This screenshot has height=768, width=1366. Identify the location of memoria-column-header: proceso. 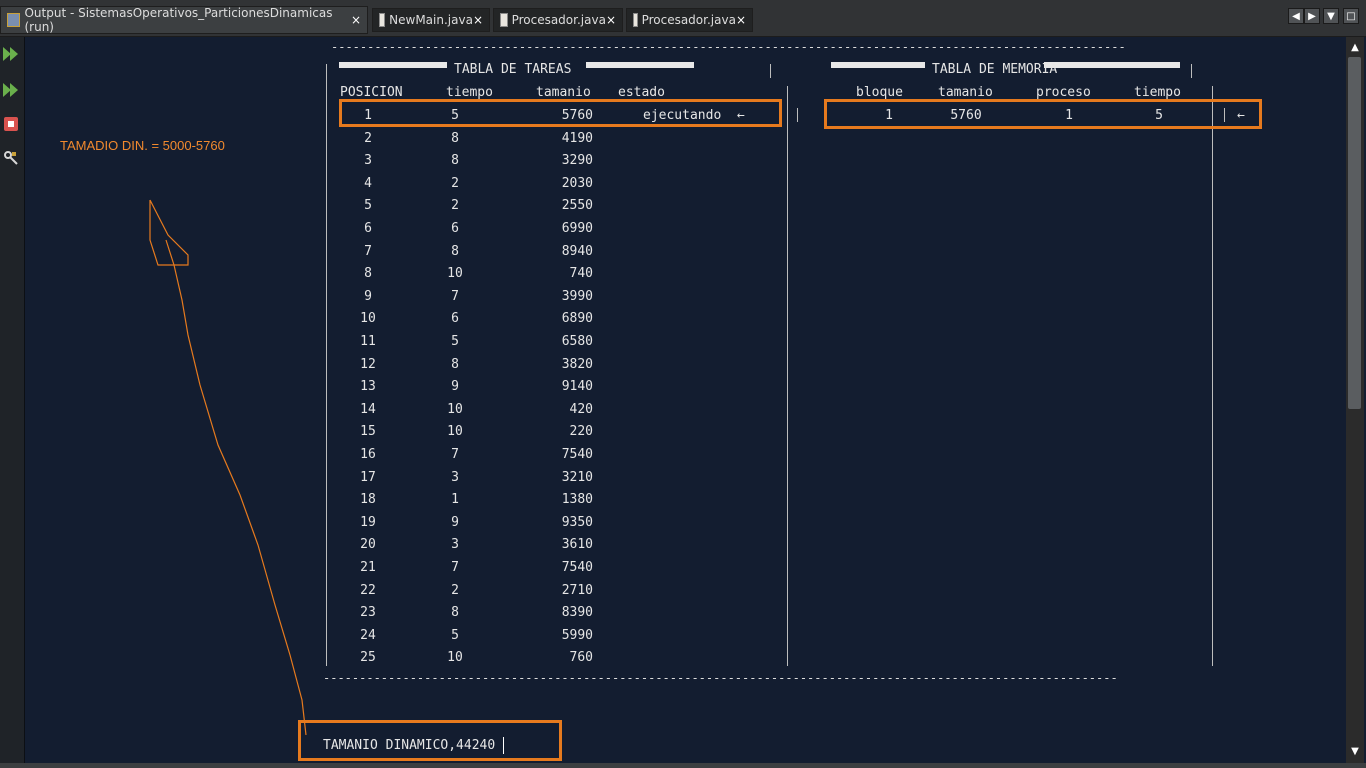
(1063, 92).